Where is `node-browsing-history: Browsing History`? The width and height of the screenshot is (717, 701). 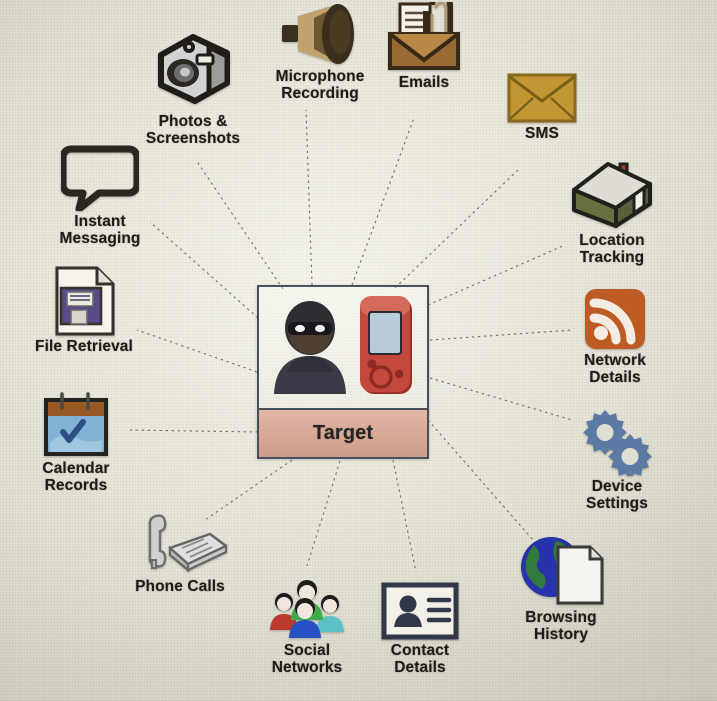 node-browsing-history: Browsing History is located at coordinates (561, 589).